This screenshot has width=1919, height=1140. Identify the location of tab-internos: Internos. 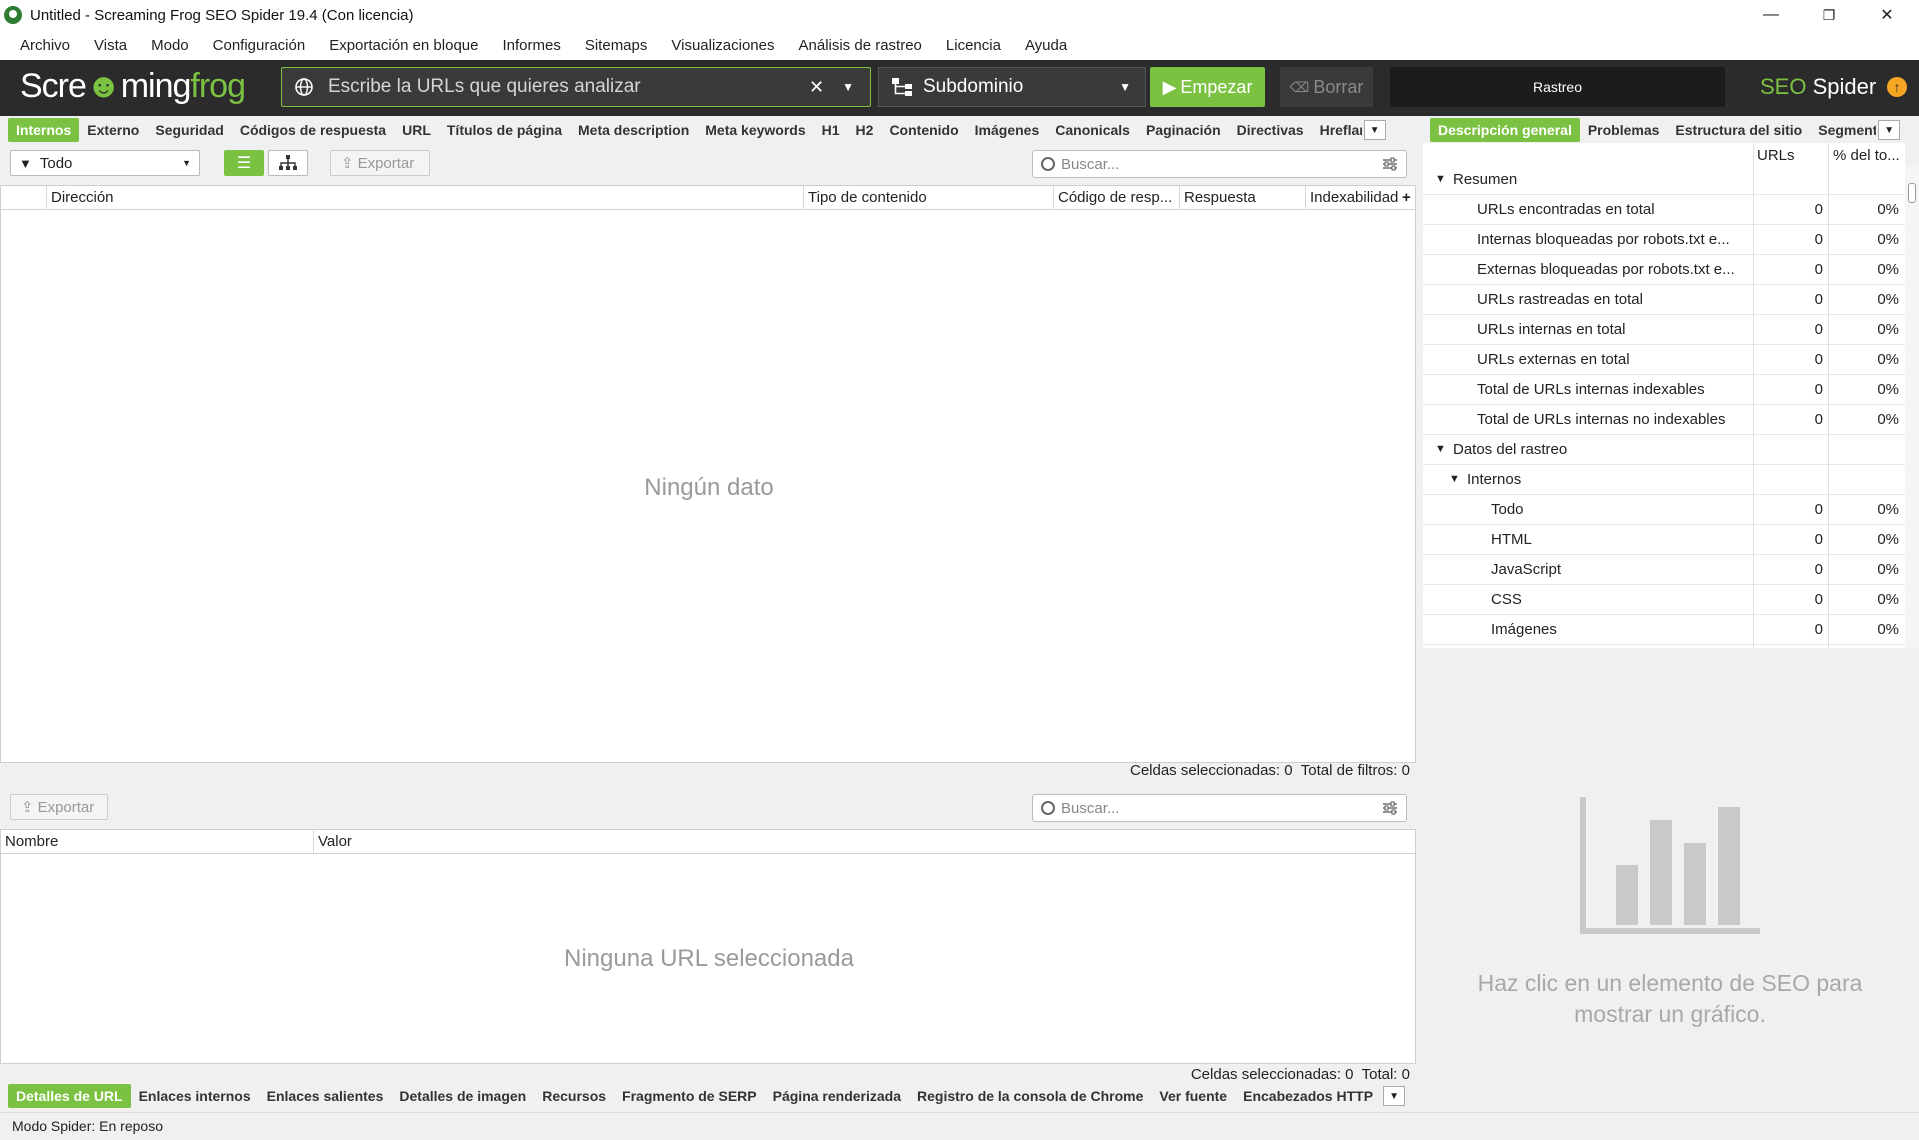
(44, 130).